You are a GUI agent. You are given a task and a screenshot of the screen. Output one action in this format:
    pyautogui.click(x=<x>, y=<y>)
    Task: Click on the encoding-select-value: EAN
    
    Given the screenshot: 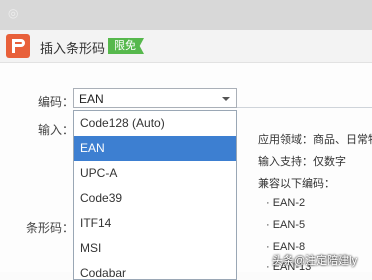 What is the action you would take?
    pyautogui.click(x=91, y=99)
    